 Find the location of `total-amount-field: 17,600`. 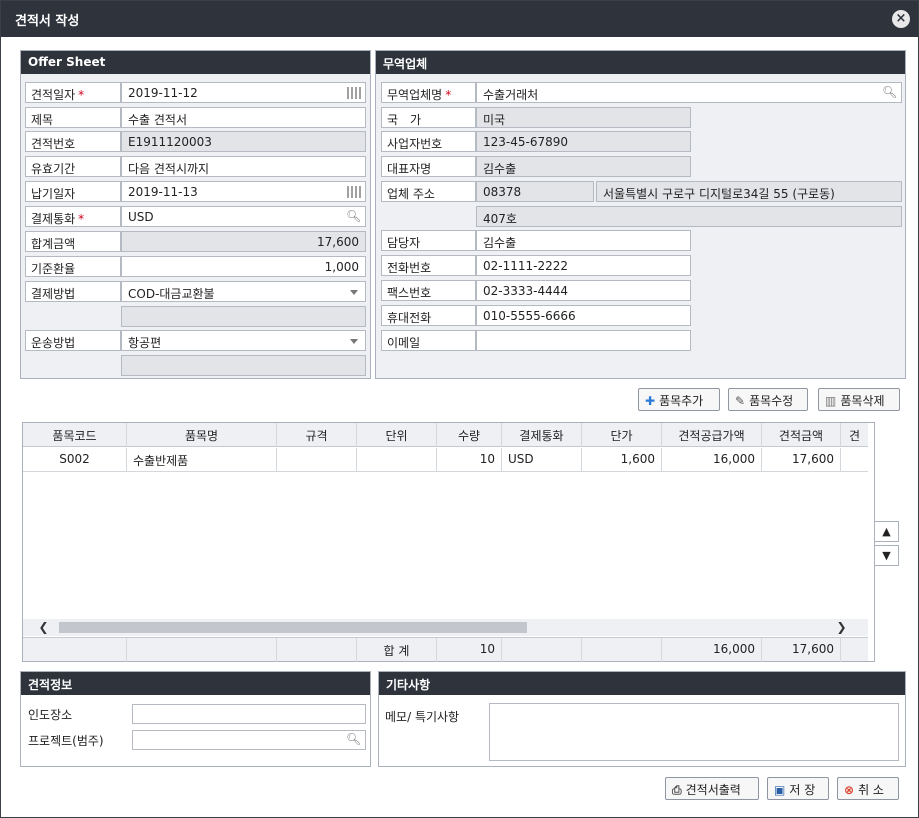

total-amount-field: 17,600 is located at coordinates (243, 241).